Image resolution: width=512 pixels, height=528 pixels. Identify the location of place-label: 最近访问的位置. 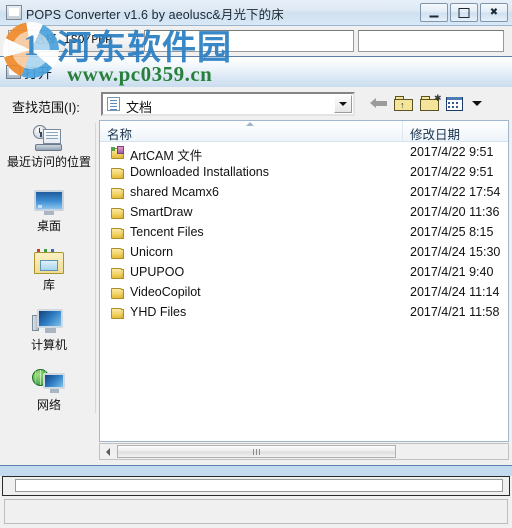
(48, 162).